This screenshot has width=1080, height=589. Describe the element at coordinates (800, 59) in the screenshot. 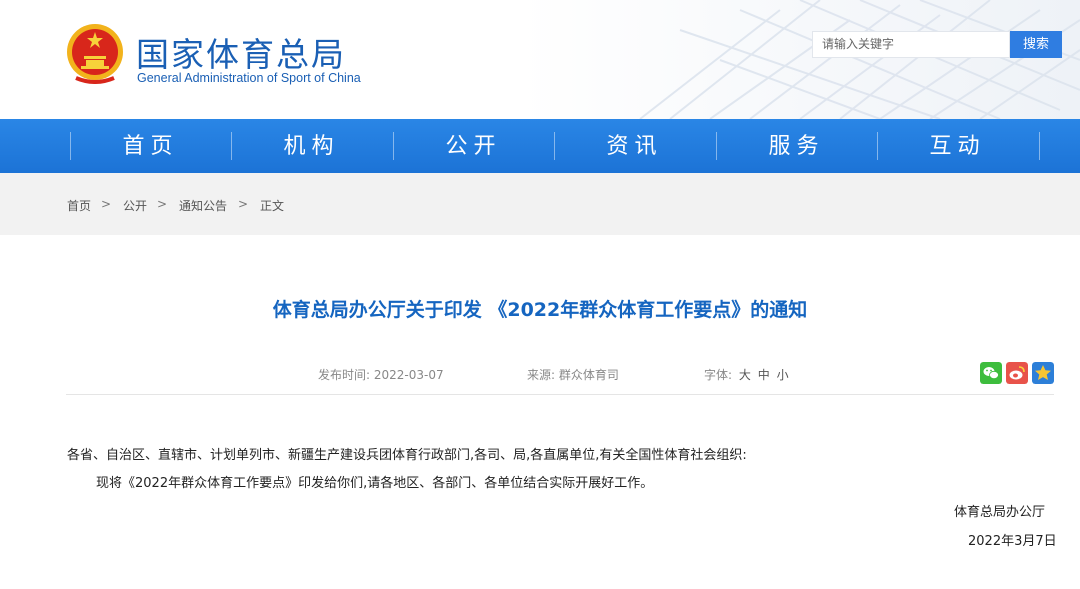

I see `birds-nest-decoration` at that location.